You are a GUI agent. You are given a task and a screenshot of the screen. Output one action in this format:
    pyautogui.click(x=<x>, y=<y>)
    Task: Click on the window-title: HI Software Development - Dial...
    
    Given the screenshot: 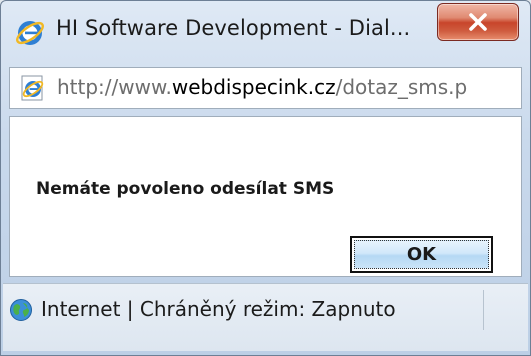 What is the action you would take?
    pyautogui.click(x=233, y=28)
    